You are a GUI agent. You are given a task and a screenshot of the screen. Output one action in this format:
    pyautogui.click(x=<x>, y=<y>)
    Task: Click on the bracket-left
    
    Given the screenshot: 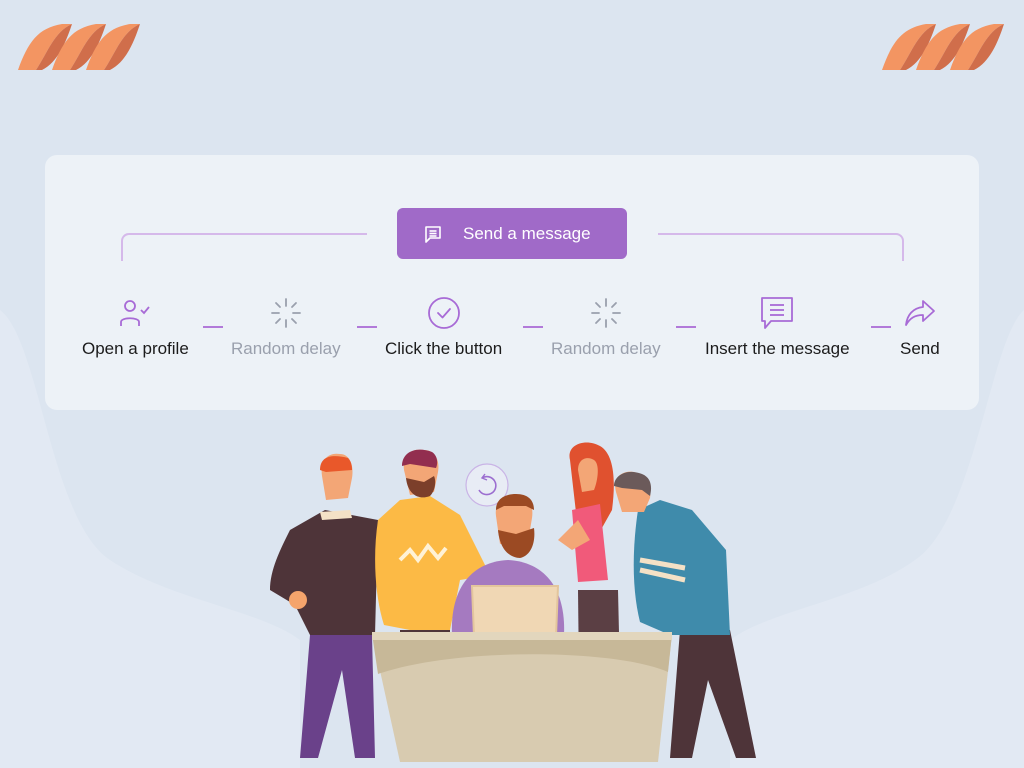 What is the action you would take?
    pyautogui.click(x=244, y=247)
    